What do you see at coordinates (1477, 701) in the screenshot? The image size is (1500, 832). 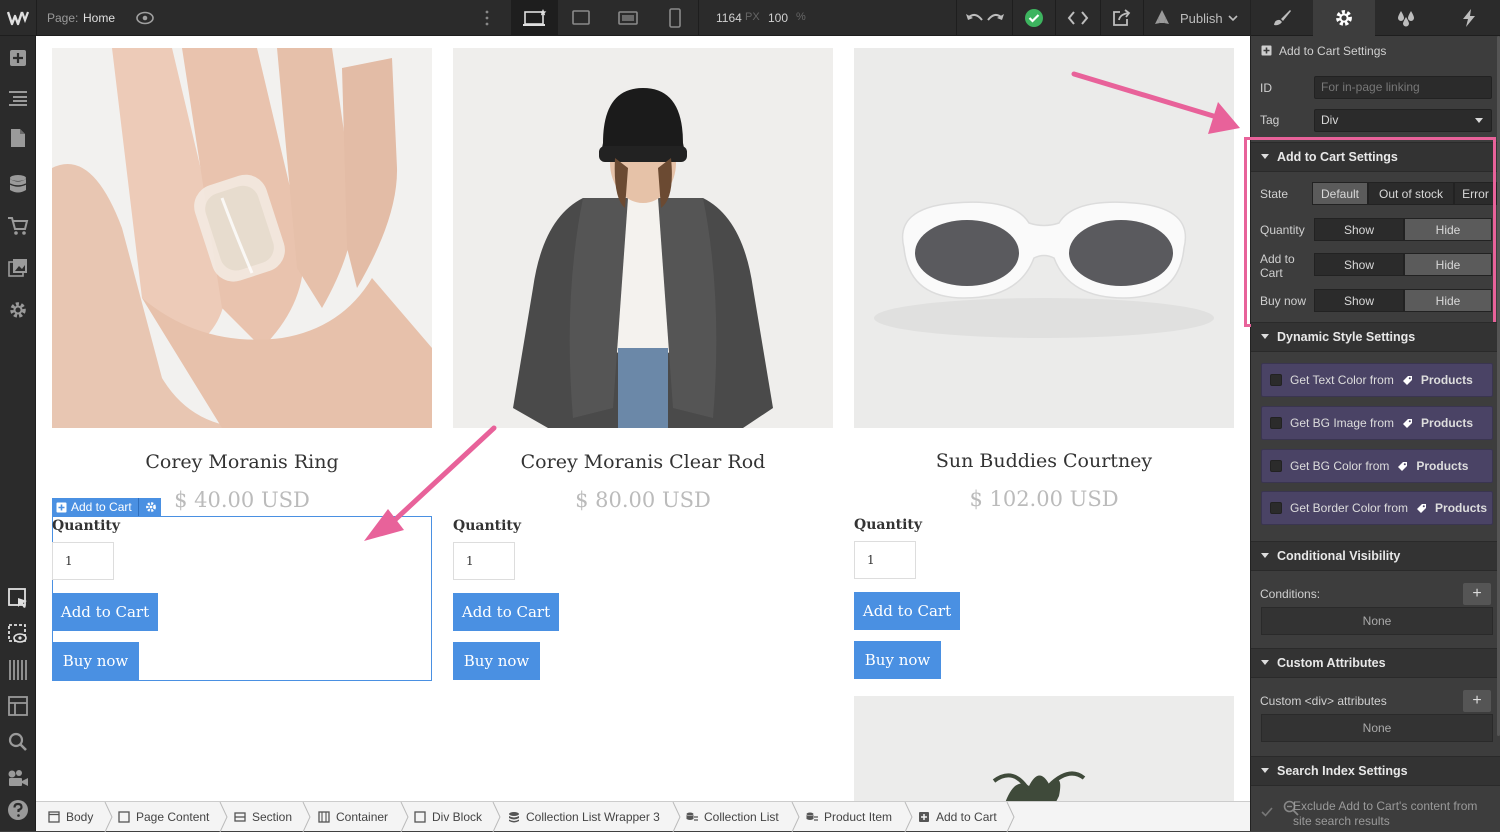 I see `add-attribute-button: +` at bounding box center [1477, 701].